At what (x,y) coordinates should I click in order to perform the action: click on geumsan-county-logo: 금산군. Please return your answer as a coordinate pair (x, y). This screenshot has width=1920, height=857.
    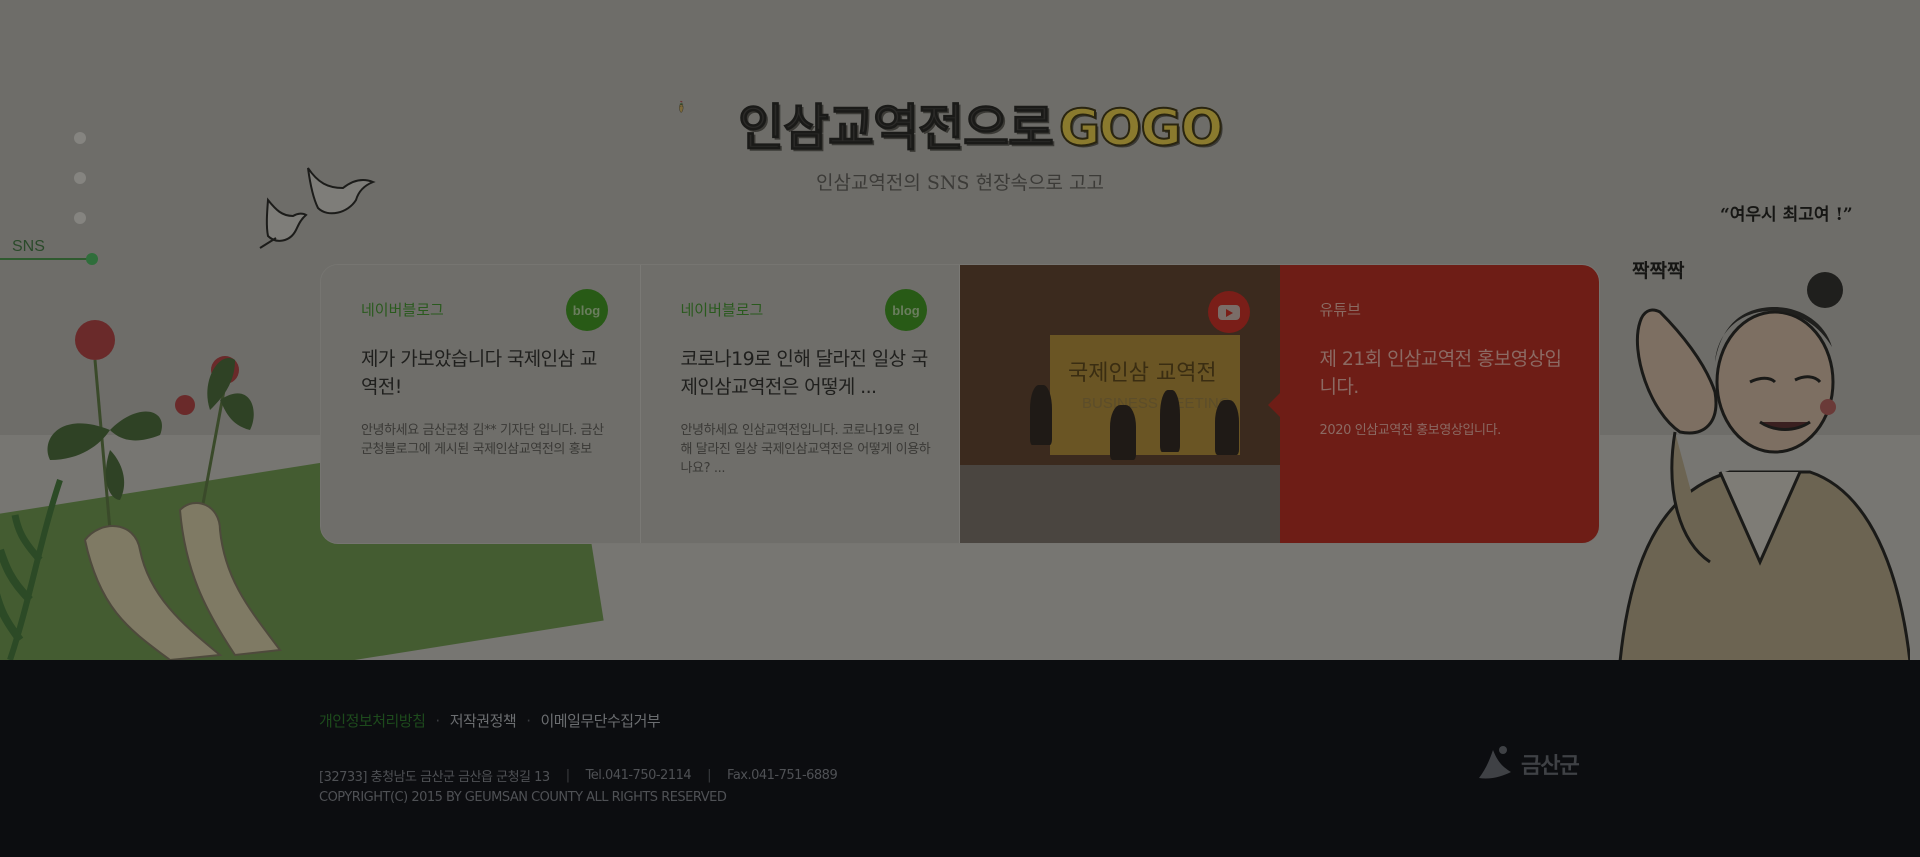
    Looking at the image, I should click on (1527, 764).